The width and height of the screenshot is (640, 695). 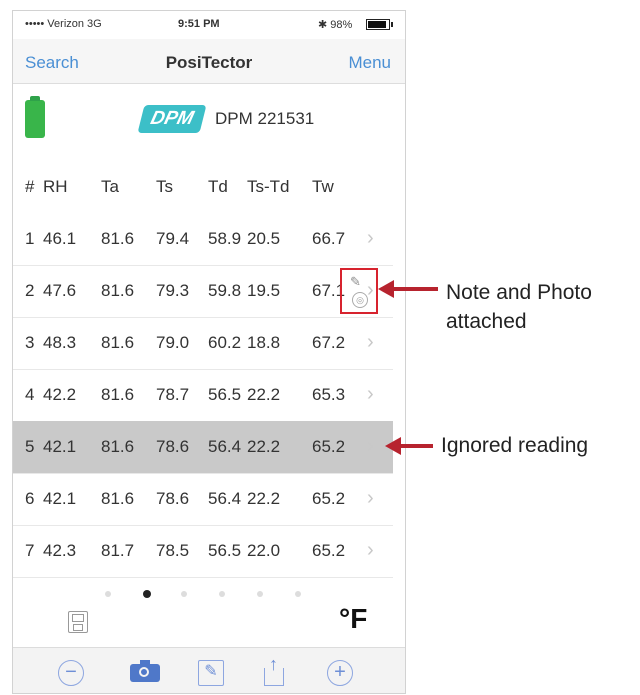 What do you see at coordinates (369, 63) in the screenshot?
I see `menu-button: Menu` at bounding box center [369, 63].